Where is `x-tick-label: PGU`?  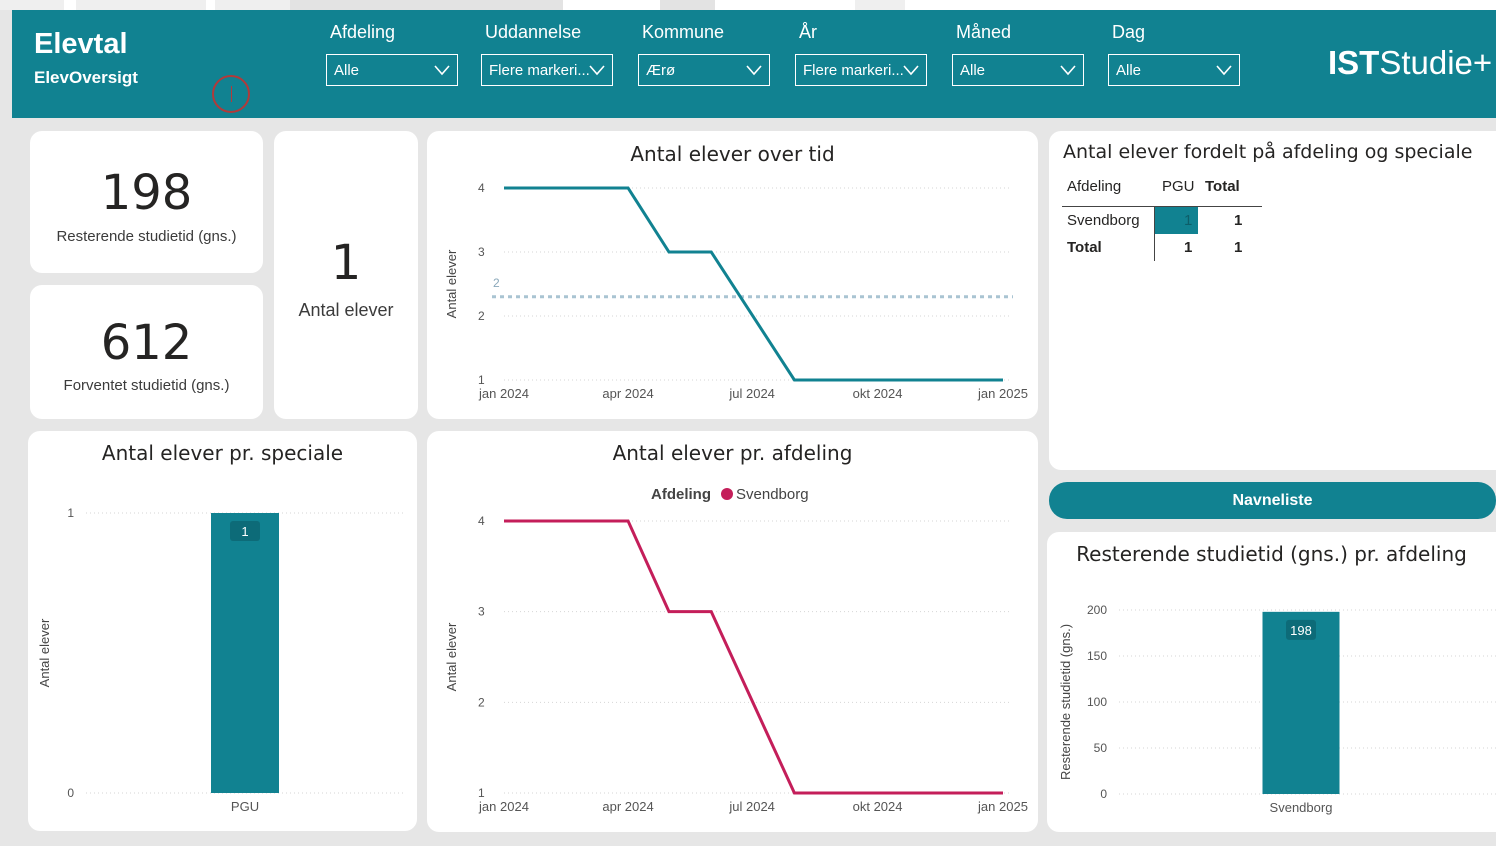 x-tick-label: PGU is located at coordinates (245, 806).